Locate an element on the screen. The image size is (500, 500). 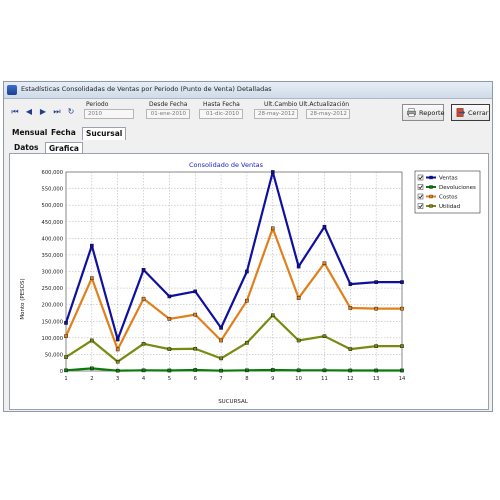
ult-actualizacion-label: Ult.Actualización is located at coordinates (324, 104).